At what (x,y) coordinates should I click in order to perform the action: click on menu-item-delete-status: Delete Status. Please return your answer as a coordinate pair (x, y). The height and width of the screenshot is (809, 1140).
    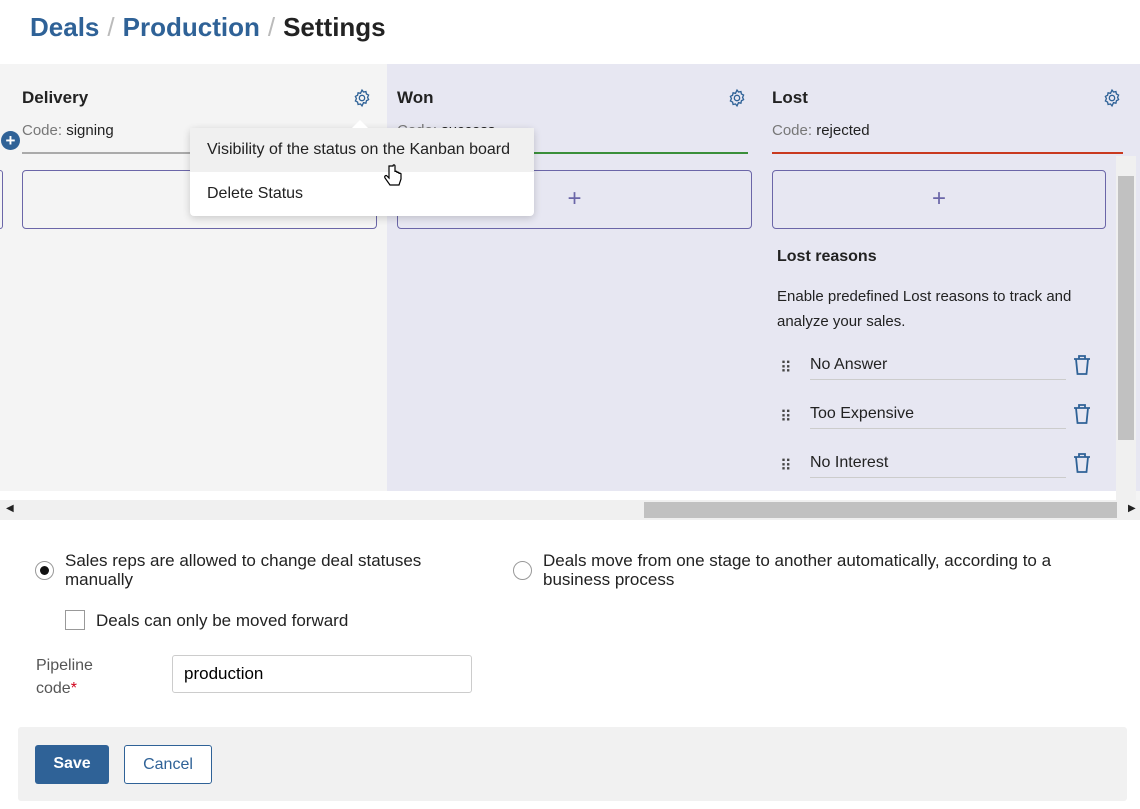
    Looking at the image, I should click on (362, 194).